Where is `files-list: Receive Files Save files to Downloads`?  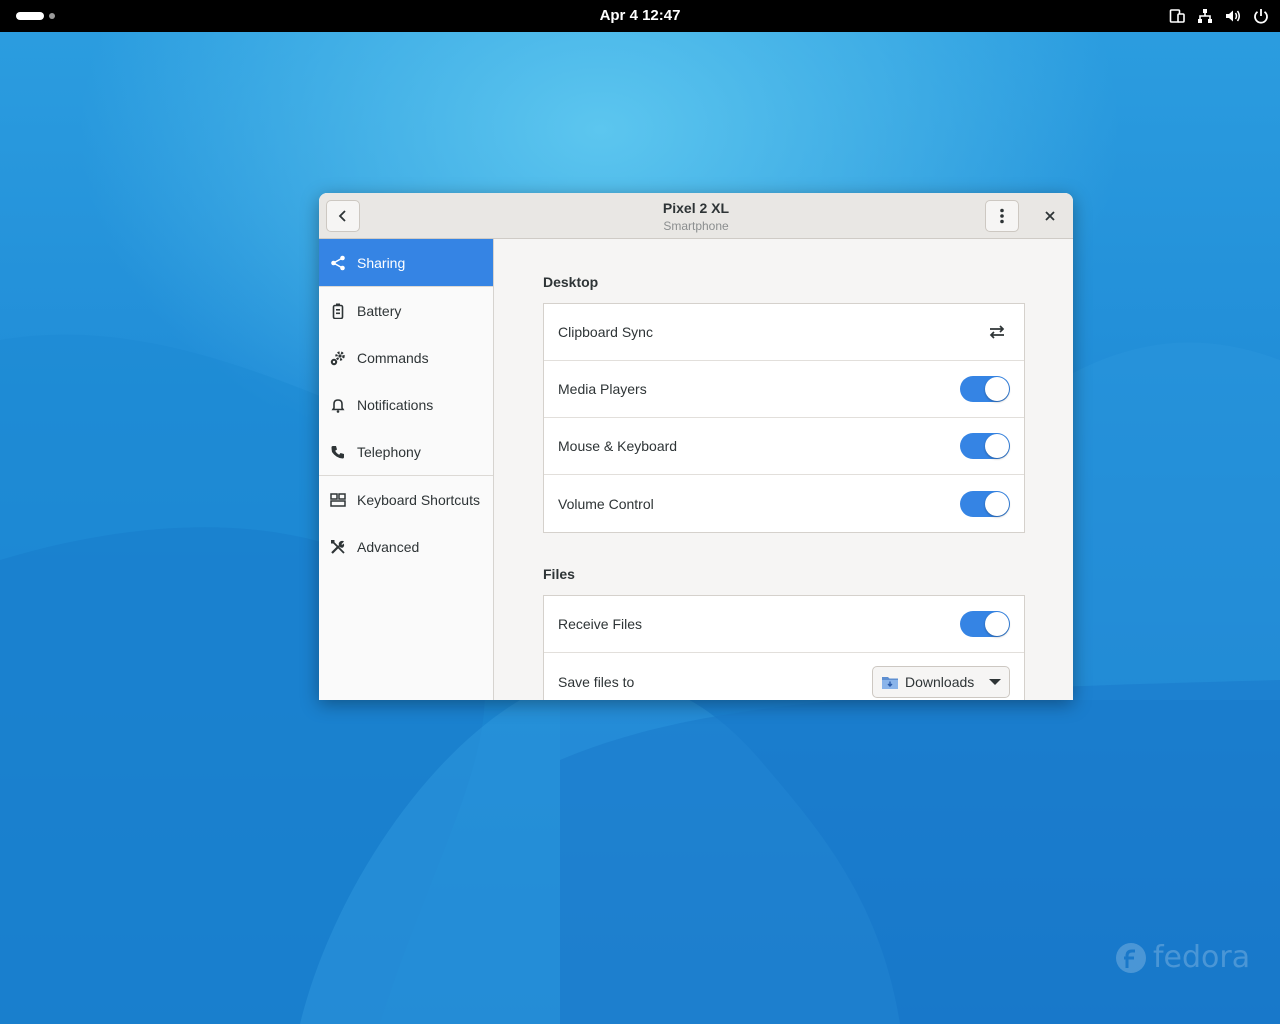
files-list: Receive Files Save files to Downloads is located at coordinates (784, 647).